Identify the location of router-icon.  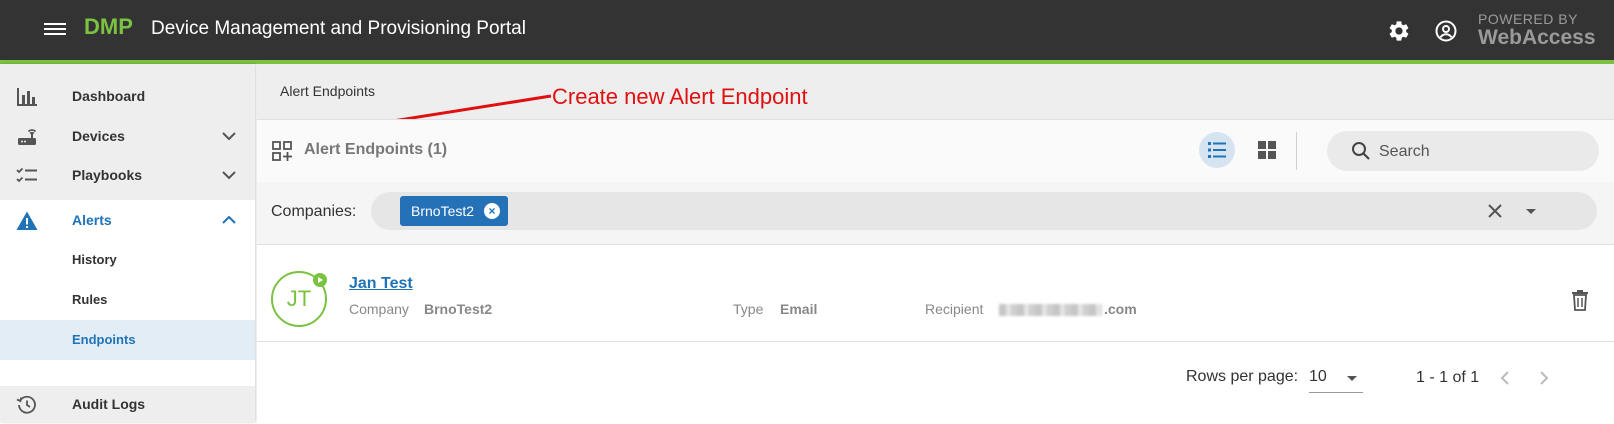
(27, 137).